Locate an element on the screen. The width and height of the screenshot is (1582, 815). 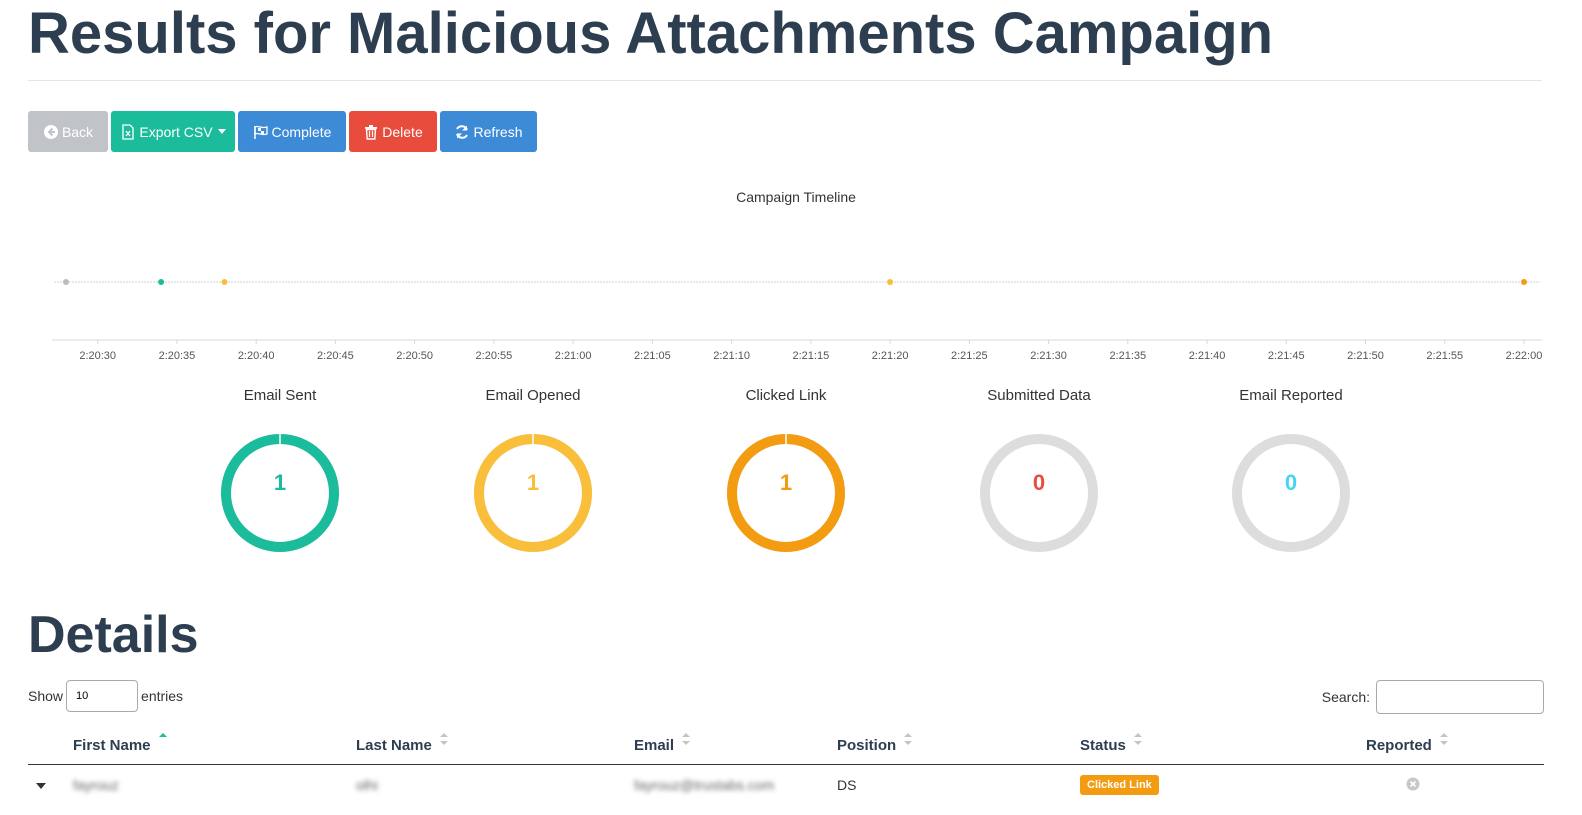
column-reported: Reported is located at coordinates (1455, 745).